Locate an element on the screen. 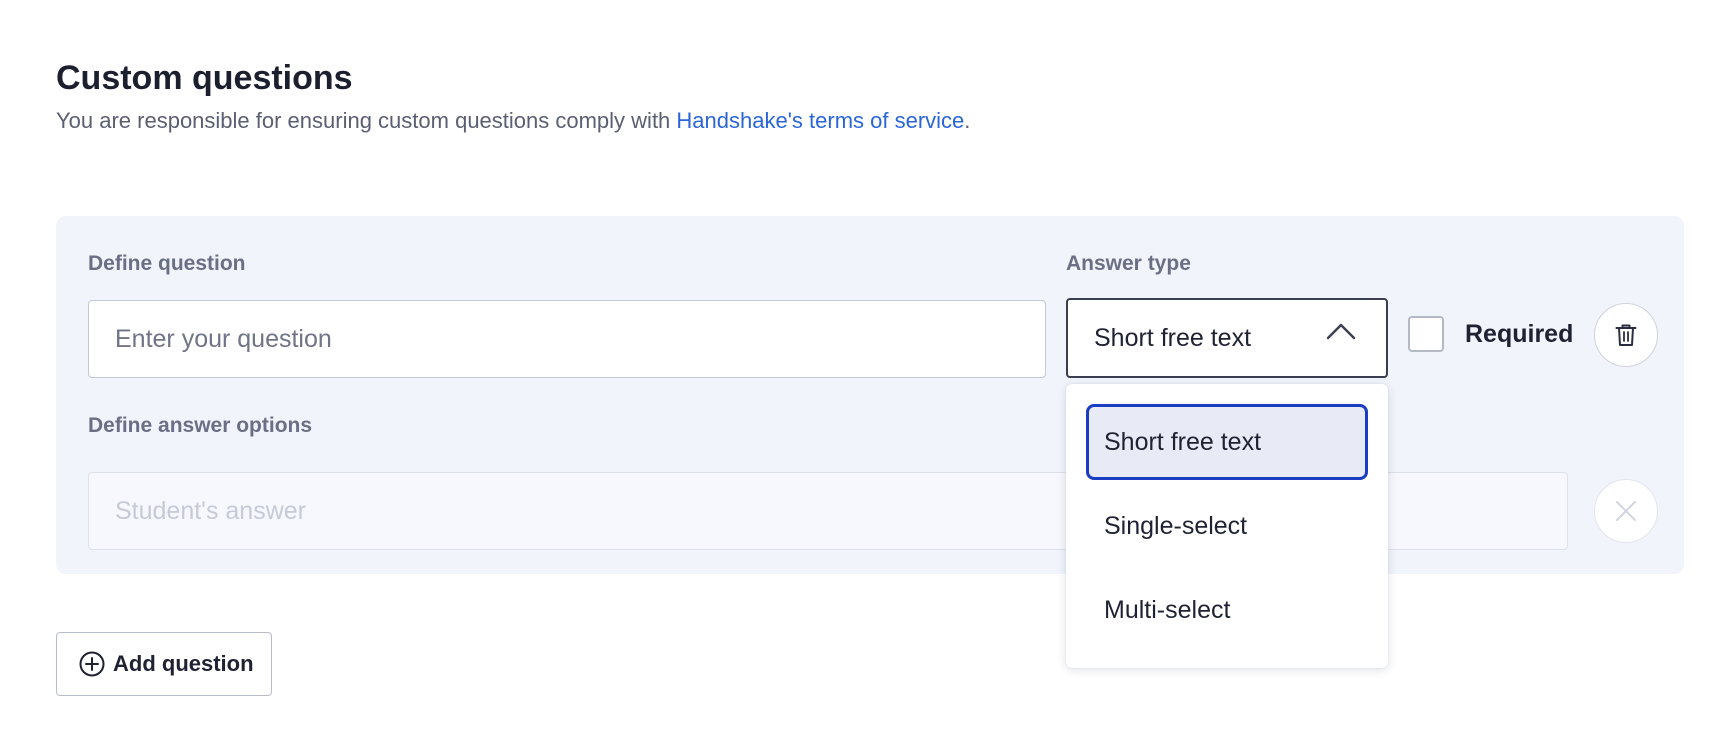 The height and width of the screenshot is (754, 1722). question-input-placeholder: Enter your question is located at coordinates (223, 338).